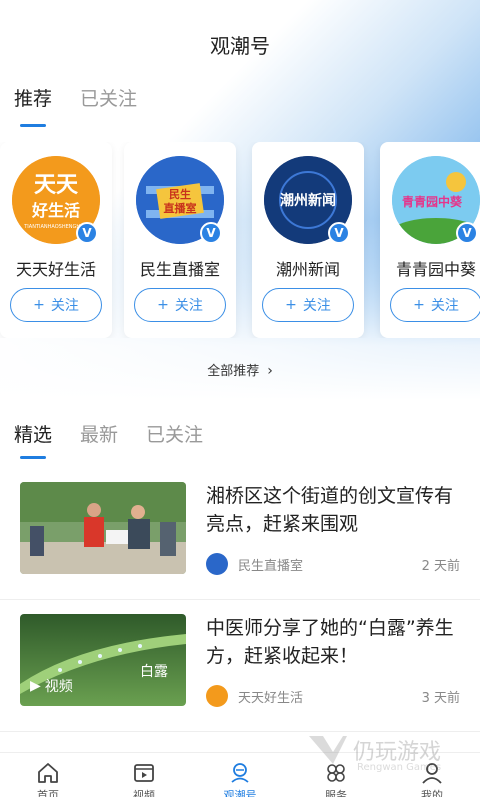  I want to click on all-recommend-label: 全部推荐, so click(233, 371).